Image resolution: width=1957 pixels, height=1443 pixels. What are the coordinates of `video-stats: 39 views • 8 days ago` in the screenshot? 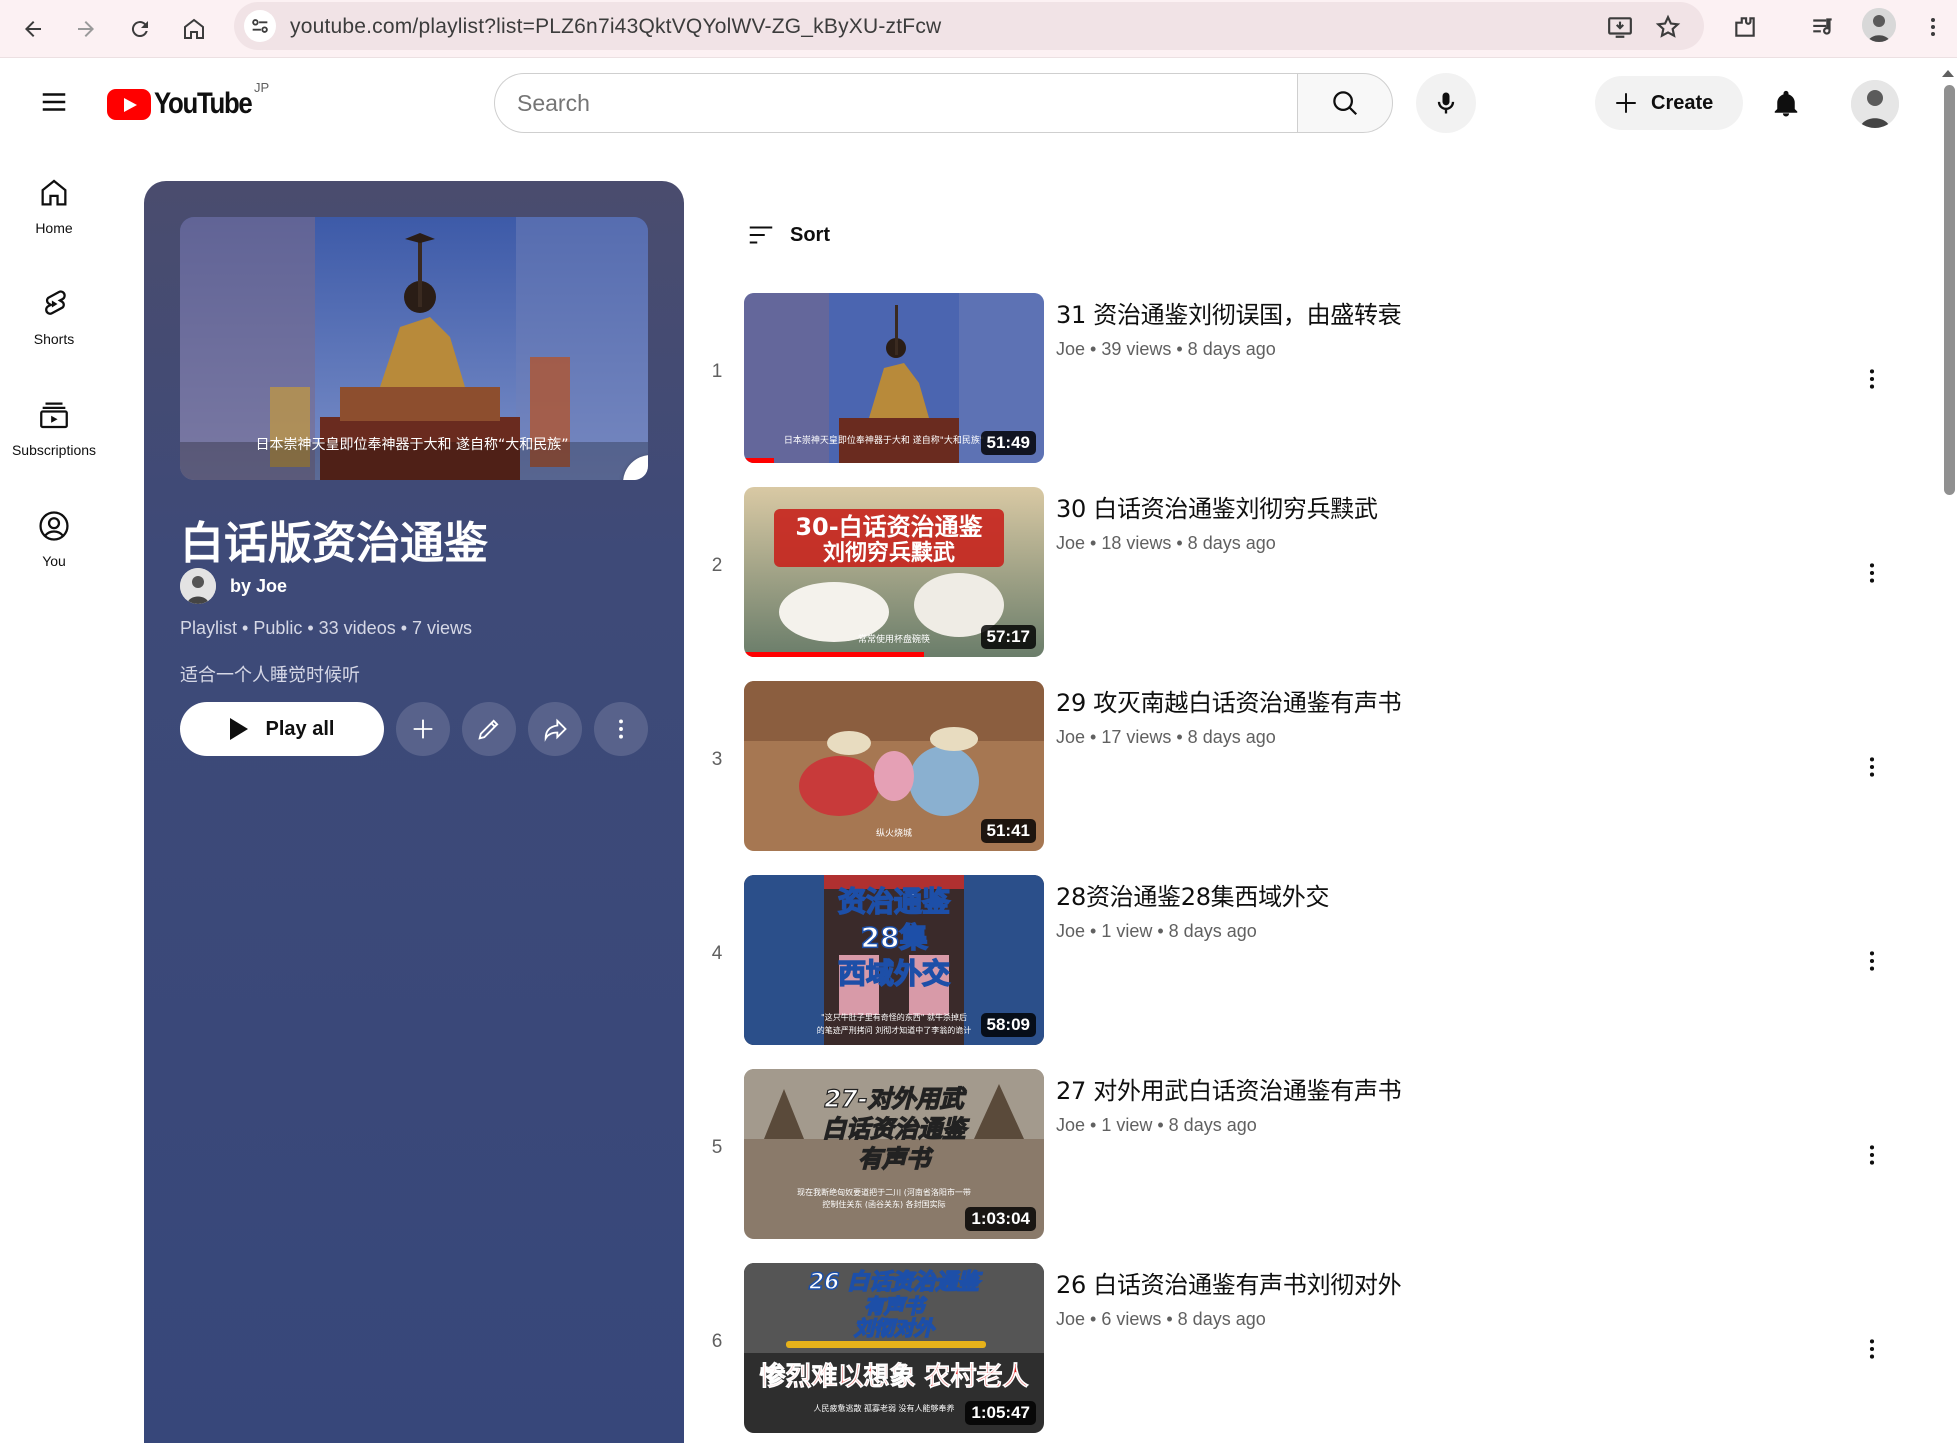 It's located at (1188, 349).